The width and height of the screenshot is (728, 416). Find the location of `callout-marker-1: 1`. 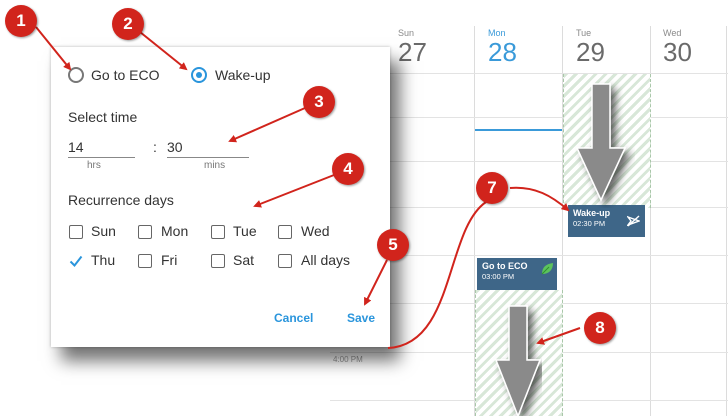

callout-marker-1: 1 is located at coordinates (21, 21).